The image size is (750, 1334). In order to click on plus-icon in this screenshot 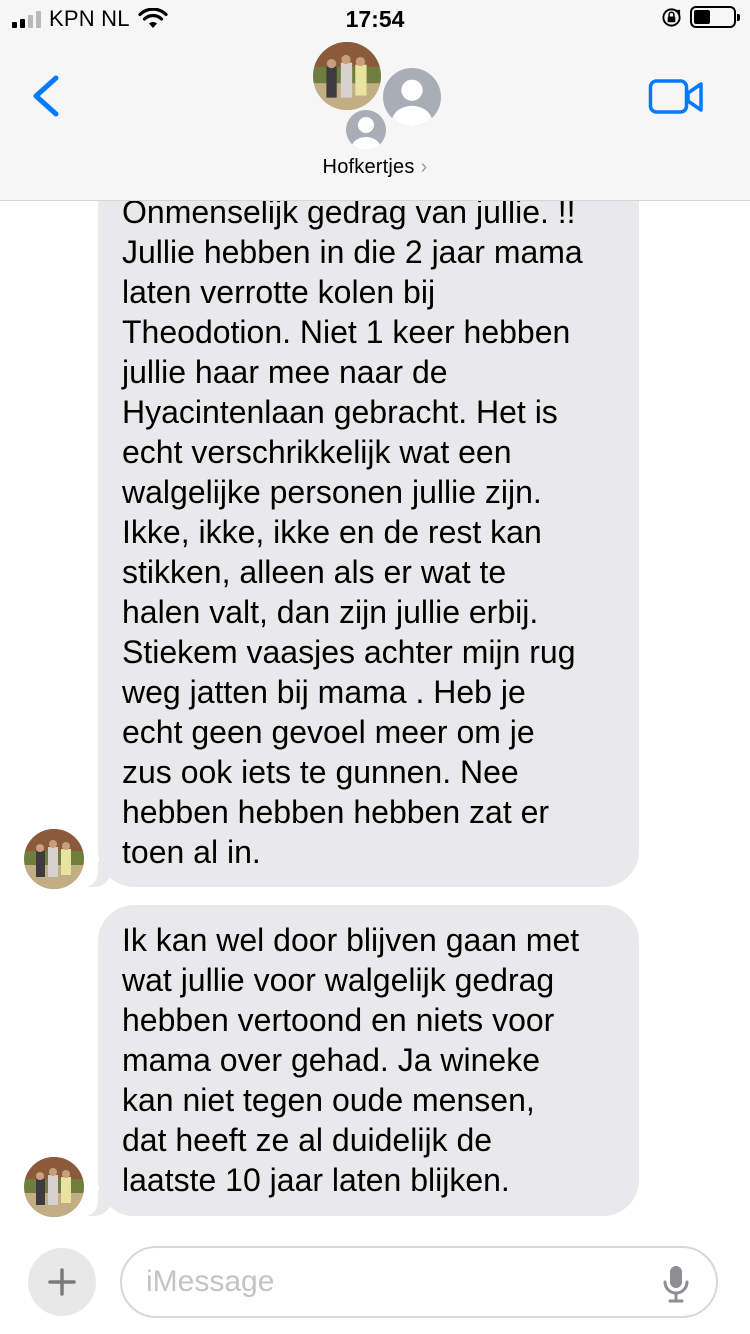, I will do `click(62, 1282)`.